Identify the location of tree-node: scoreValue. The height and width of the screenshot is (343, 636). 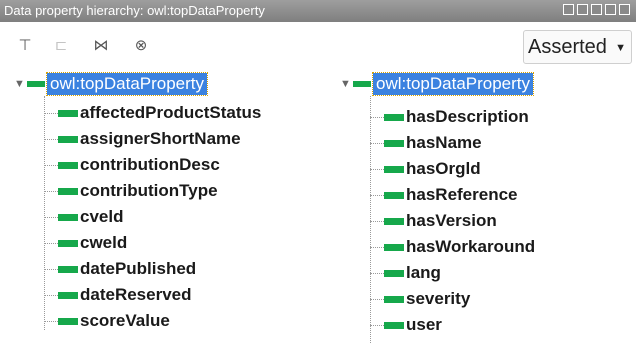
(107, 321).